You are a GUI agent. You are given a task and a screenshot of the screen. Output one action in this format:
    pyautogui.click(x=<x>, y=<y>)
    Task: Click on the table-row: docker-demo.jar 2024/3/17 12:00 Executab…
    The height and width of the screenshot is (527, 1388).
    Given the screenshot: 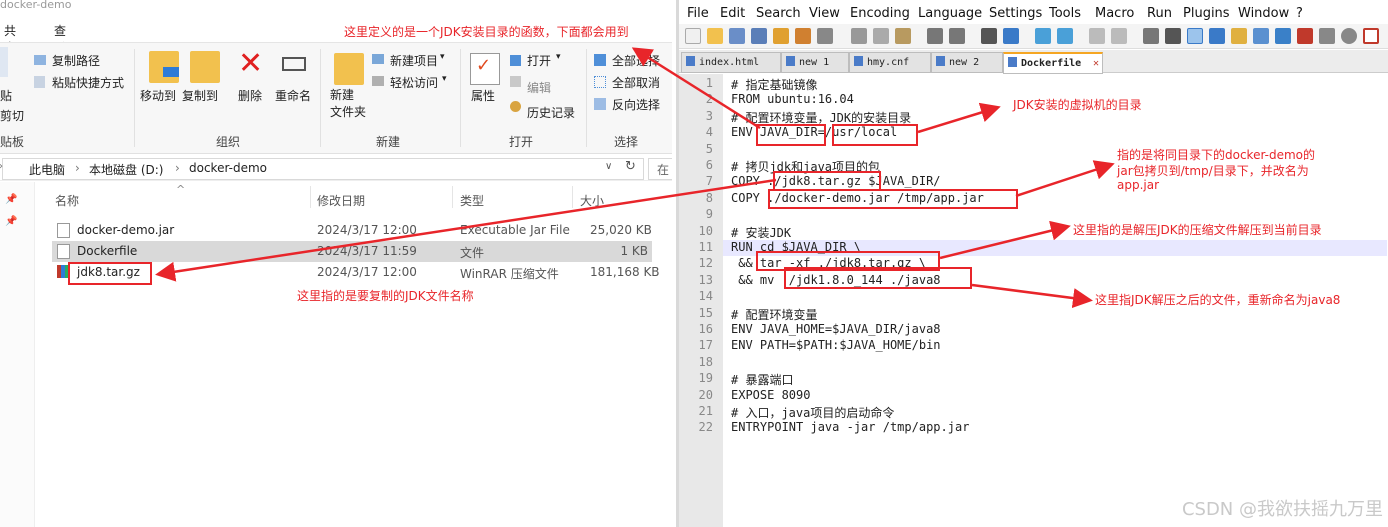 What is the action you would take?
    pyautogui.click(x=352, y=230)
    